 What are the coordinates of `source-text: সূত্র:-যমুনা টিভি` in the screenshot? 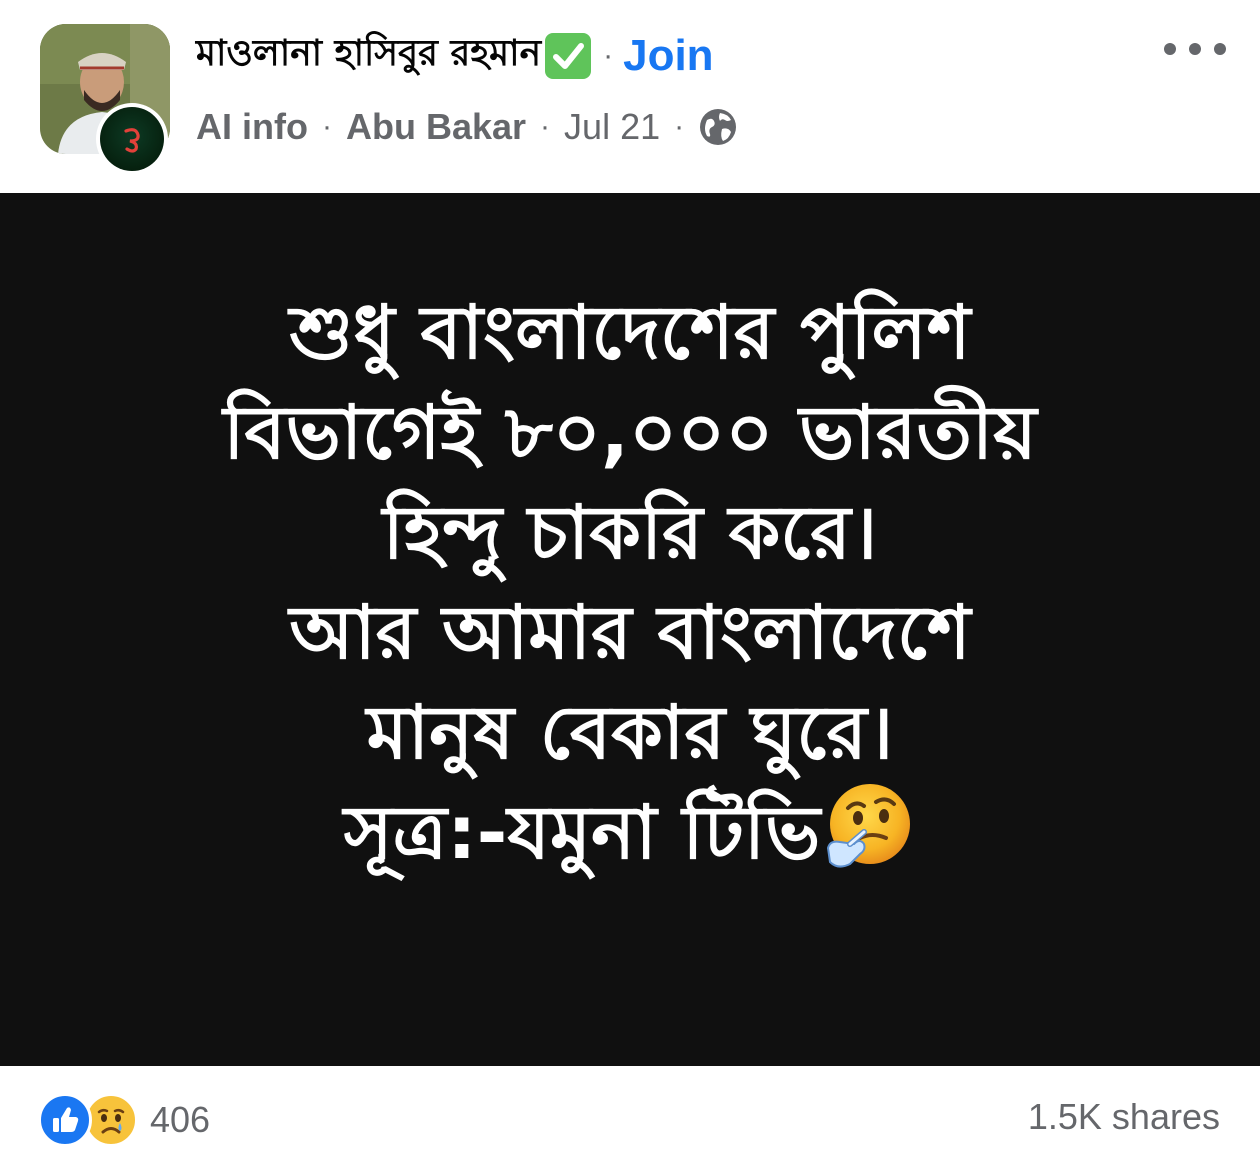 It's located at (582, 833).